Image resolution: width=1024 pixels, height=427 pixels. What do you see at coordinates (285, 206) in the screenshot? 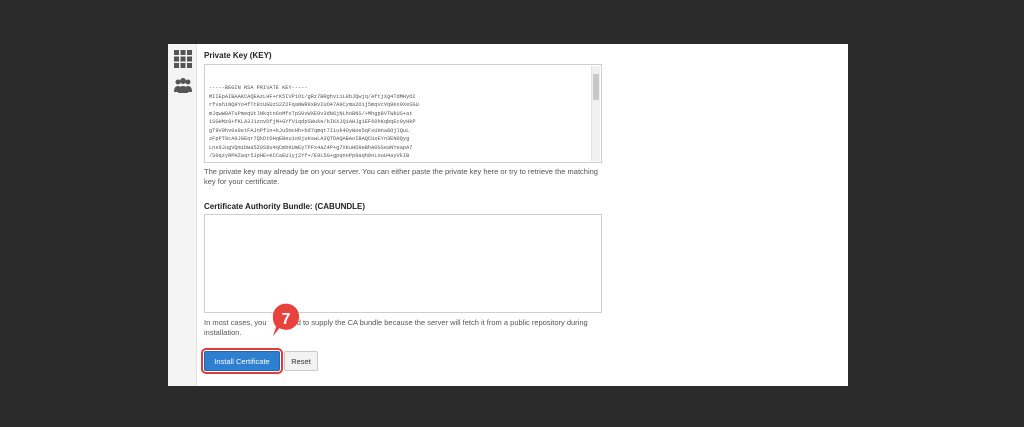
I see `ca-bundle-label: Certificate Authority Bundle: (CABUNDLE)` at bounding box center [285, 206].